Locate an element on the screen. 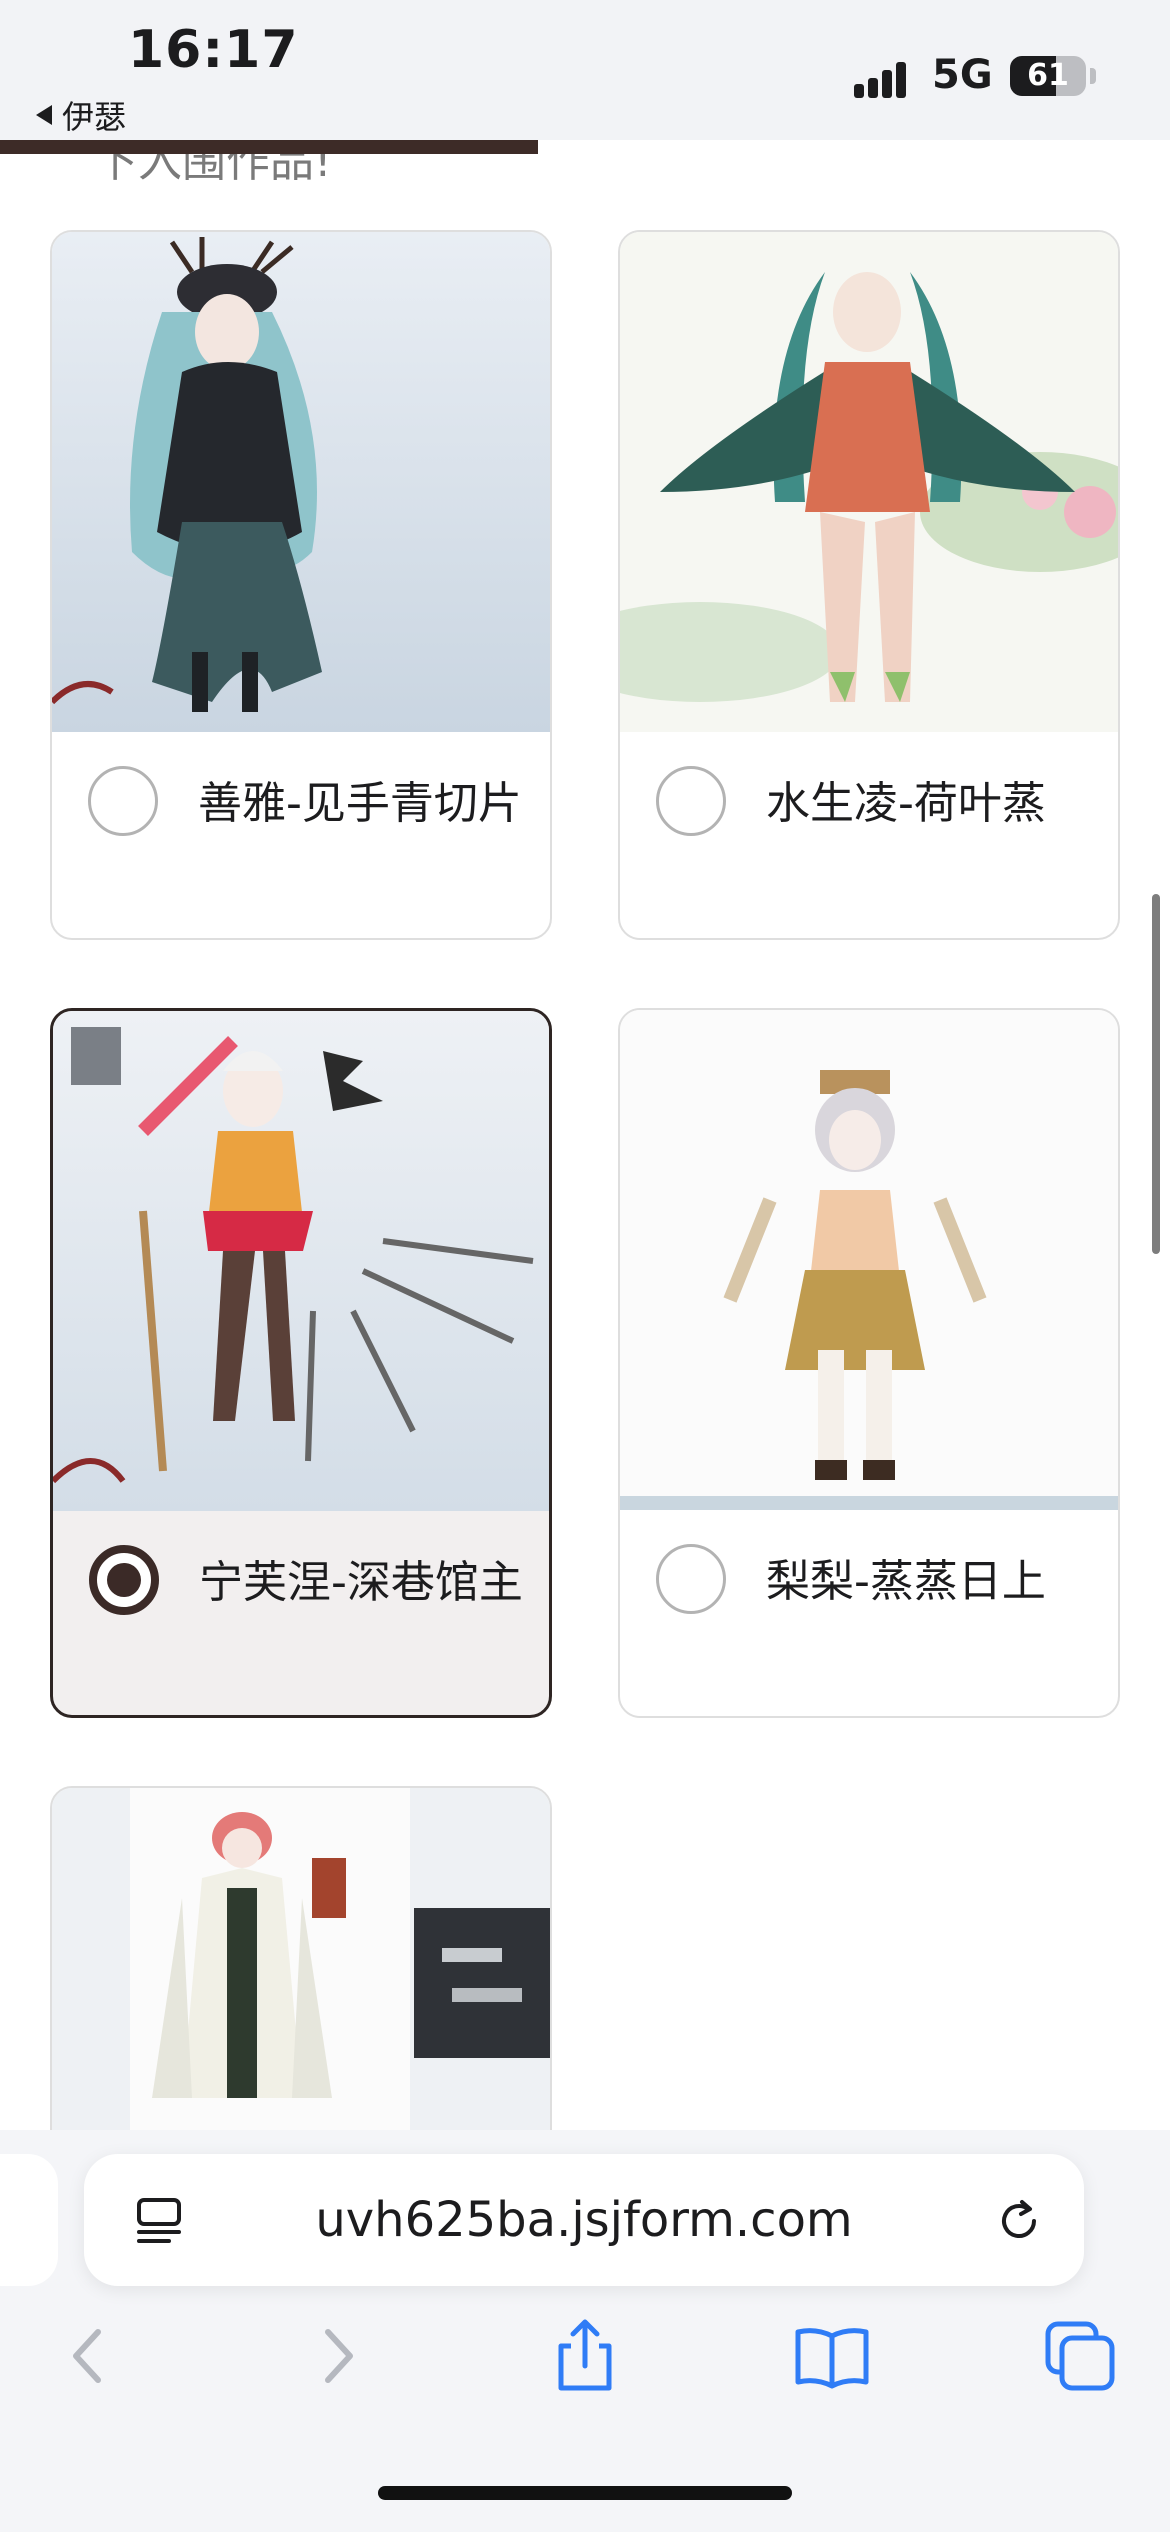 Image resolution: width=1170 pixels, height=2532 pixels. radio-button-selected is located at coordinates (124, 1580).